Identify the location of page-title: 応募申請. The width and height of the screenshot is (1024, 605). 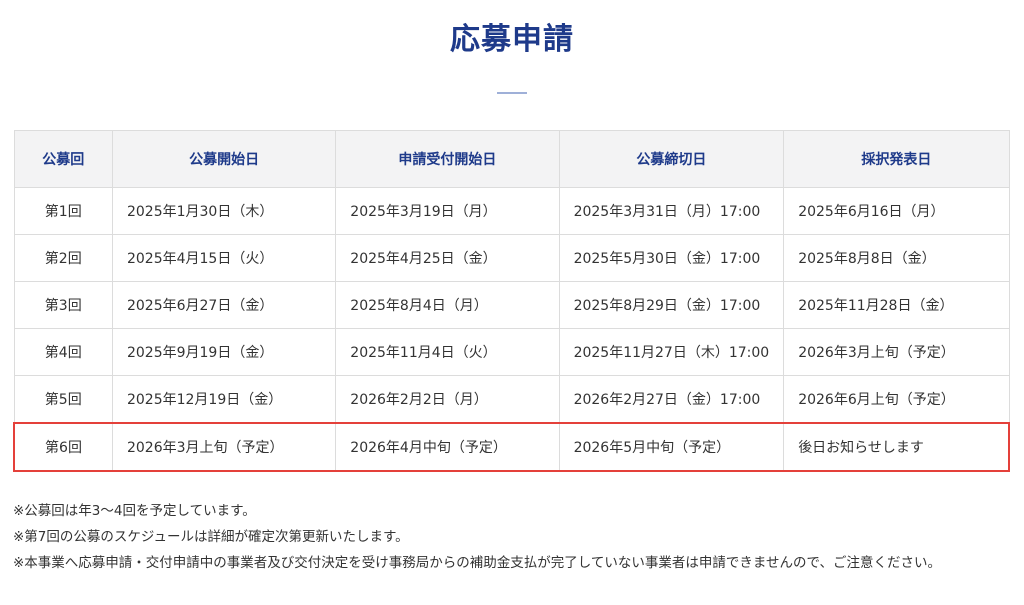
(512, 39).